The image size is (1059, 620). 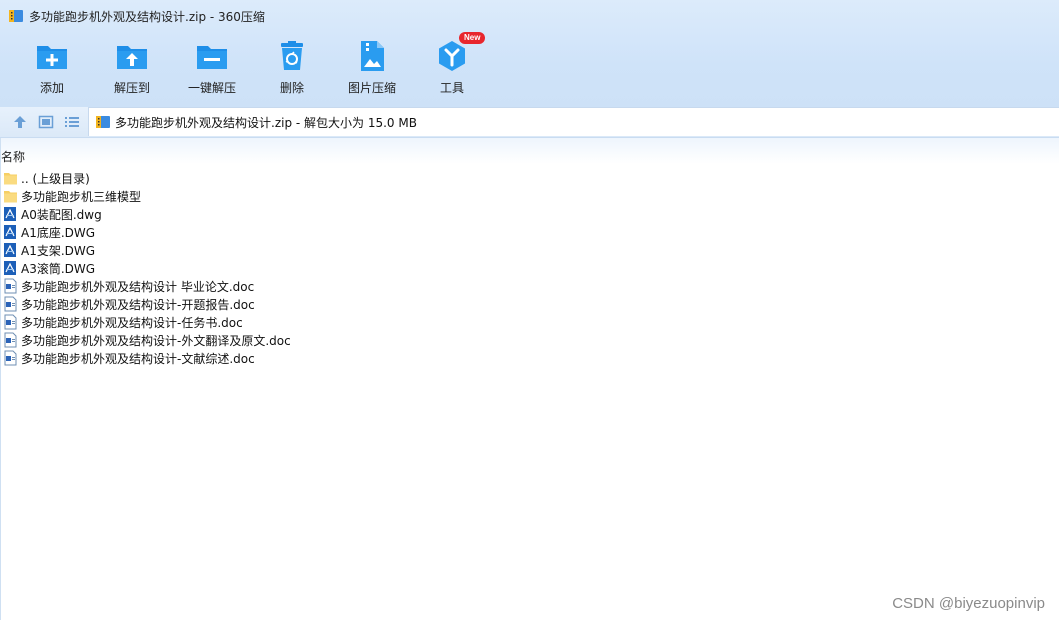 I want to click on extract-to-button: 解压到, so click(x=132, y=68).